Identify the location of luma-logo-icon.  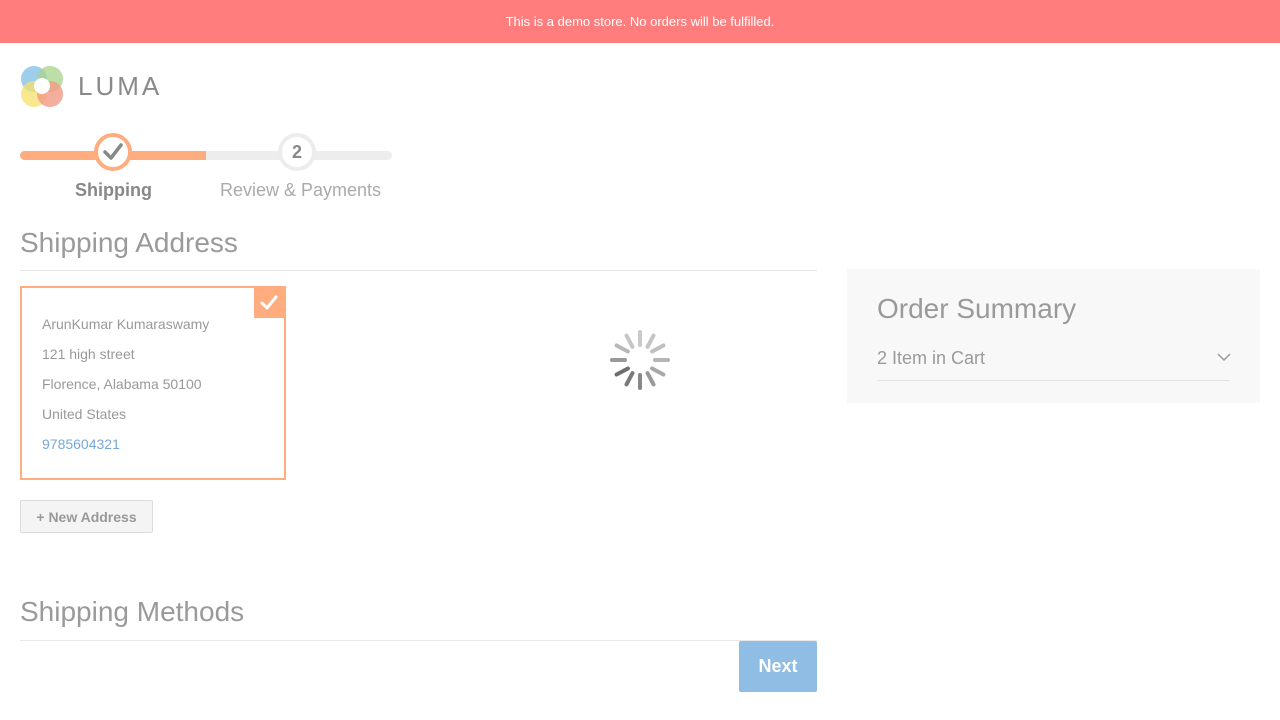
(42, 86).